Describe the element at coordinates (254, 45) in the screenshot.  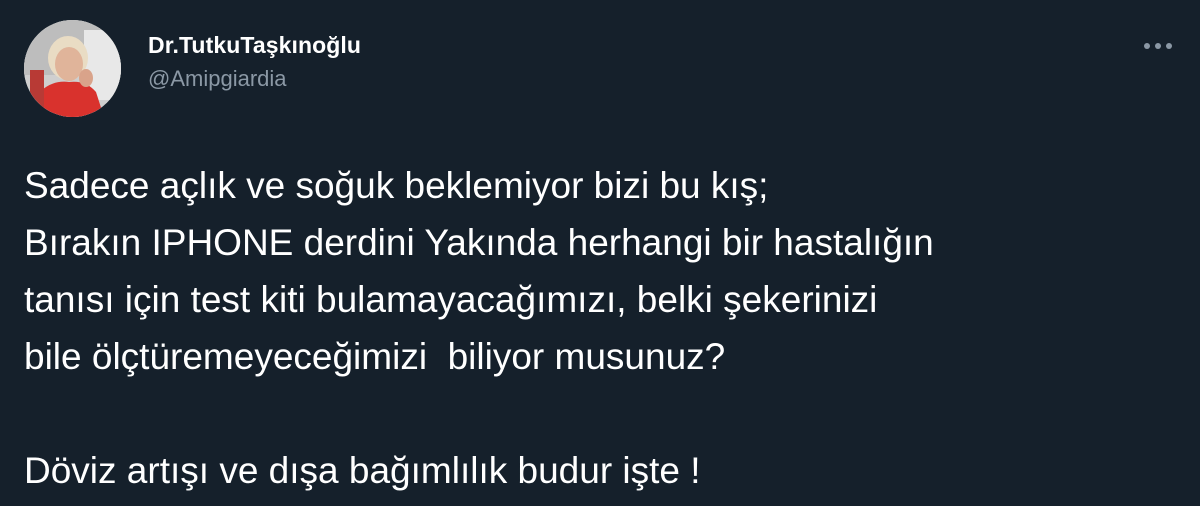
I see `author-display-name: Dr.TutkuTaşkınoğlu` at that location.